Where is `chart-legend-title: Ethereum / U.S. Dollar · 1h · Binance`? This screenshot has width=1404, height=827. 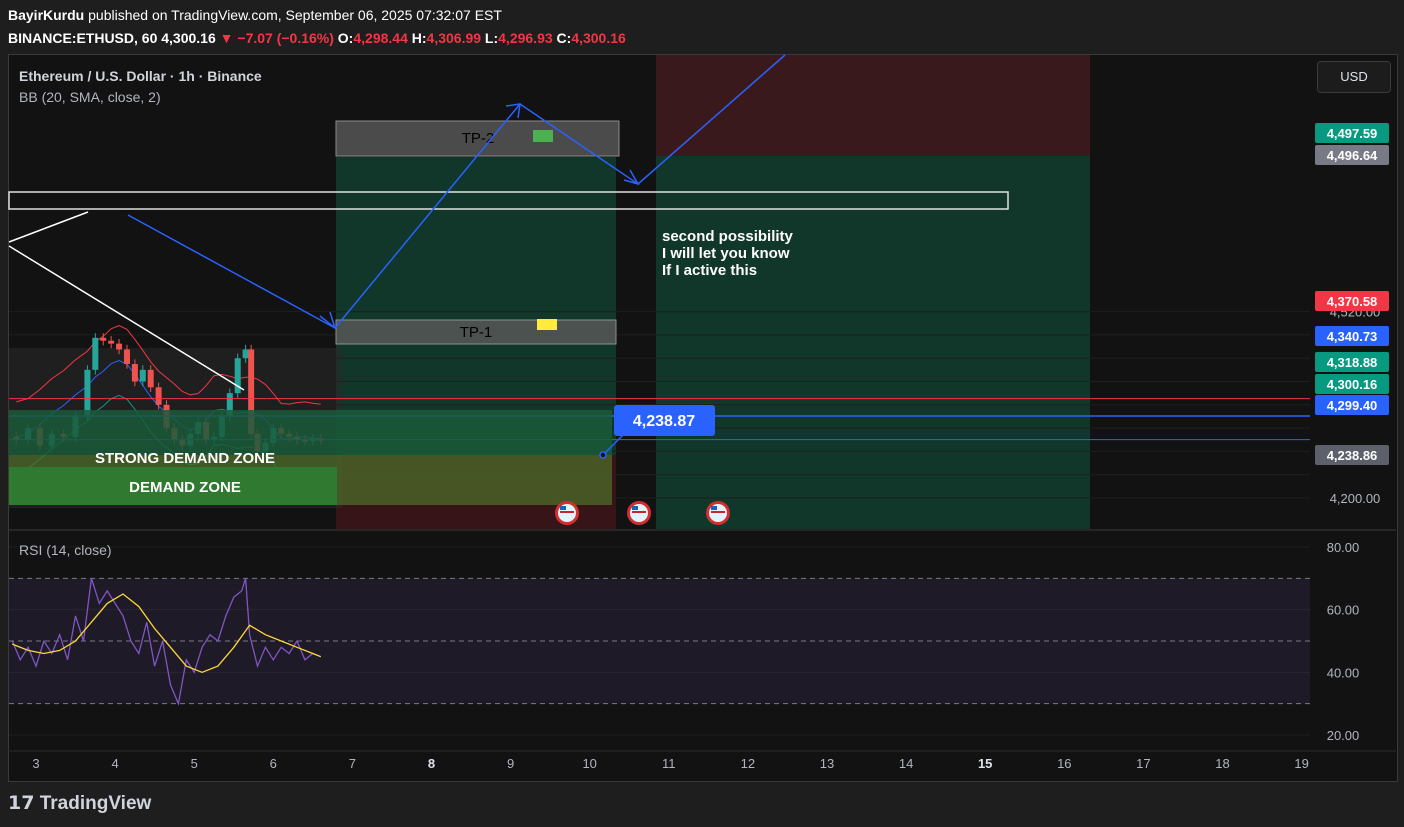
chart-legend-title: Ethereum / U.S. Dollar · 1h · Binance is located at coordinates (140, 76).